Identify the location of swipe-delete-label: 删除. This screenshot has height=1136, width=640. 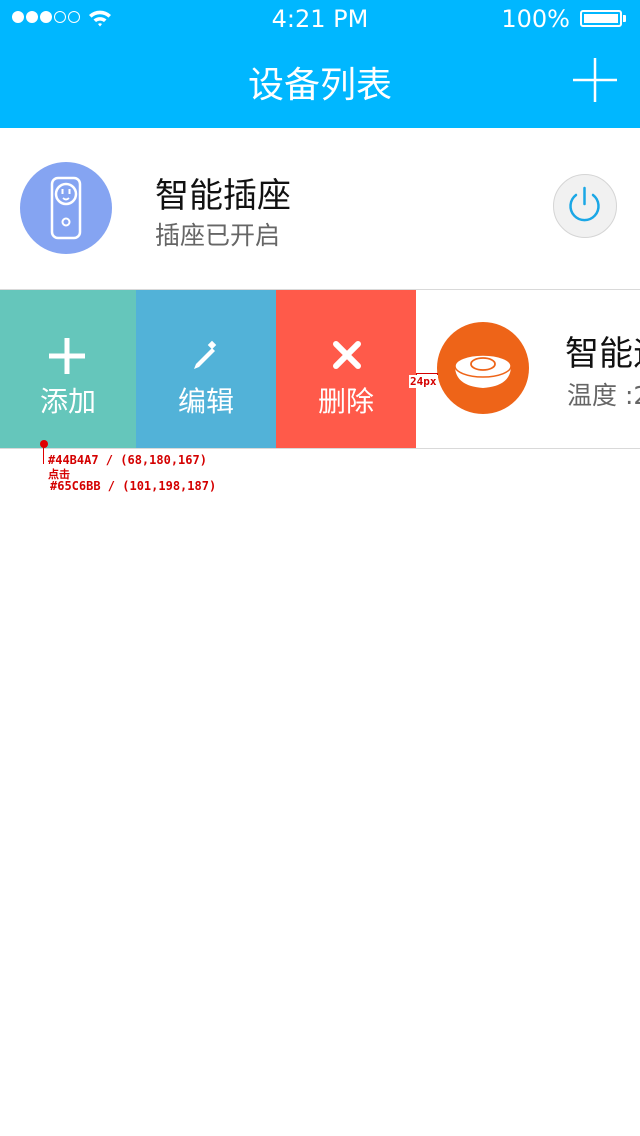
(345, 401).